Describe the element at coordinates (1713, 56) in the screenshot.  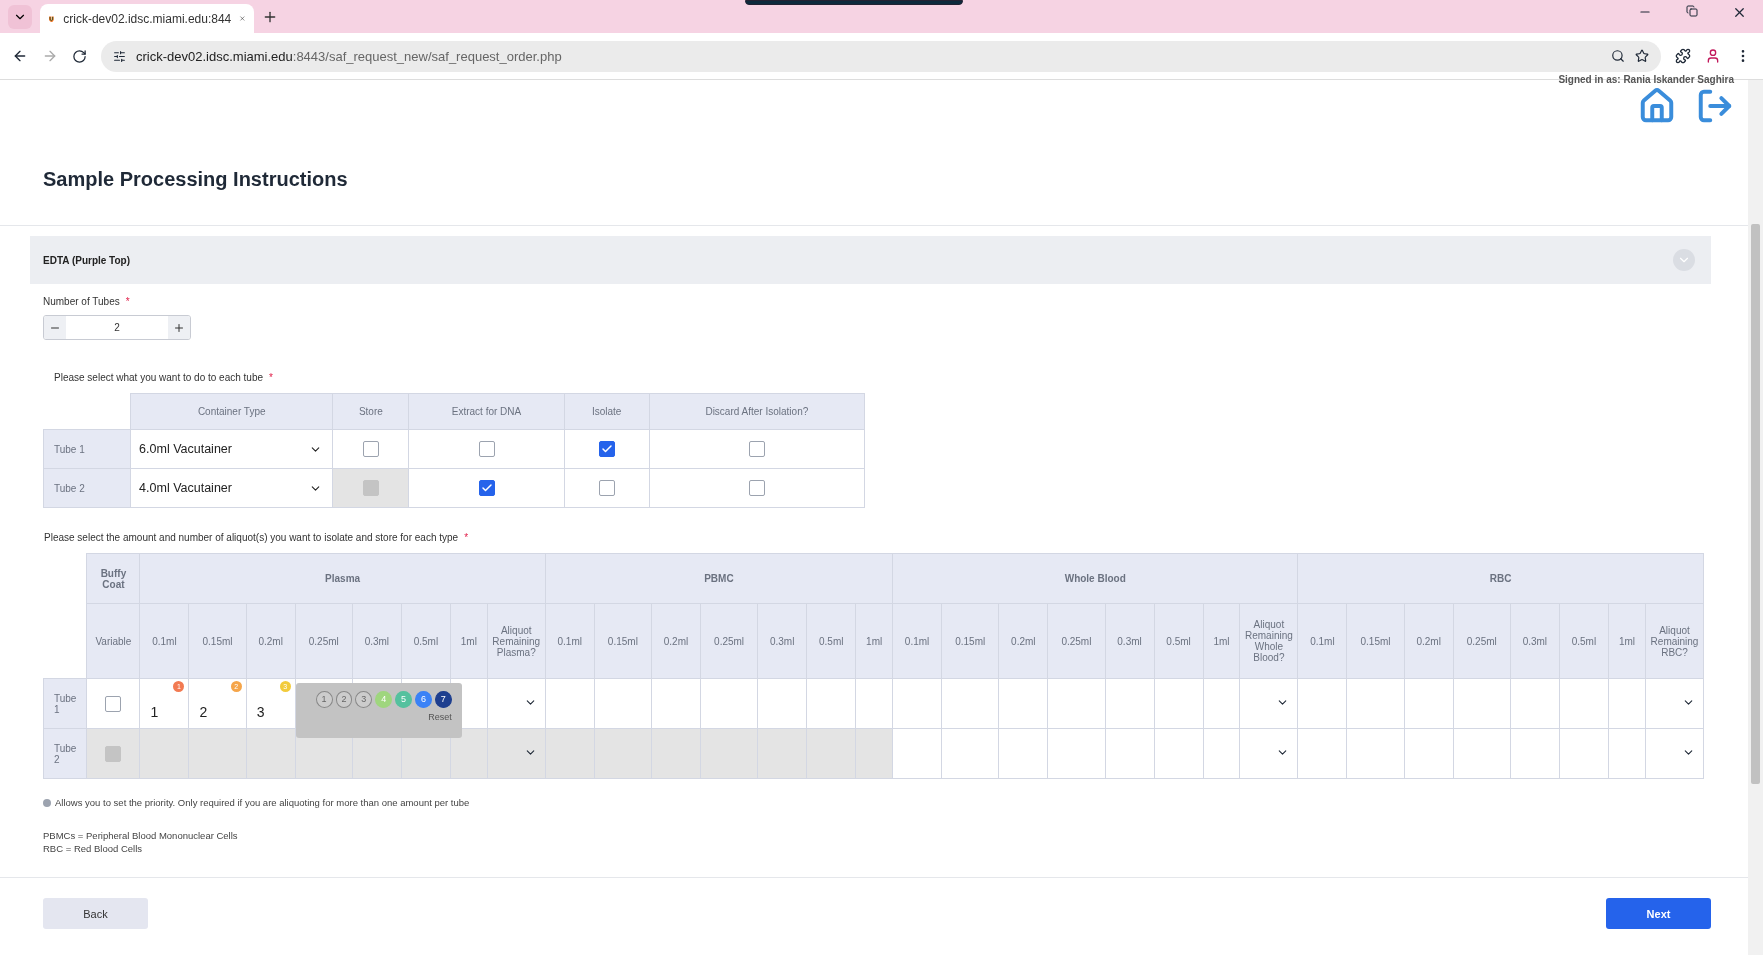
I see `profile-icon` at that location.